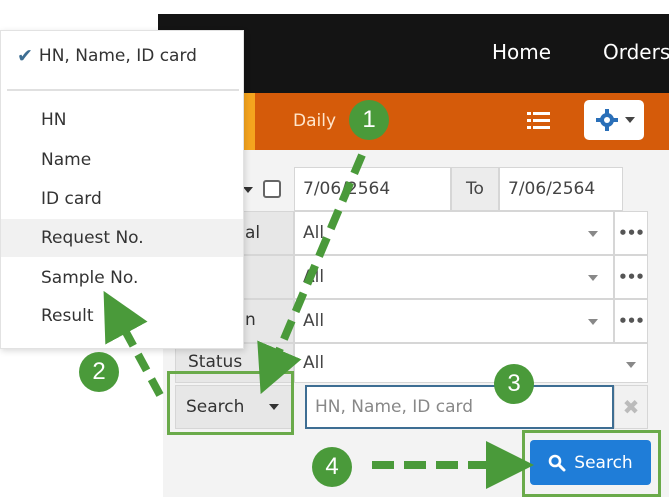 This screenshot has height=497, width=669. I want to click on step-2-badge: 2, so click(99, 372).